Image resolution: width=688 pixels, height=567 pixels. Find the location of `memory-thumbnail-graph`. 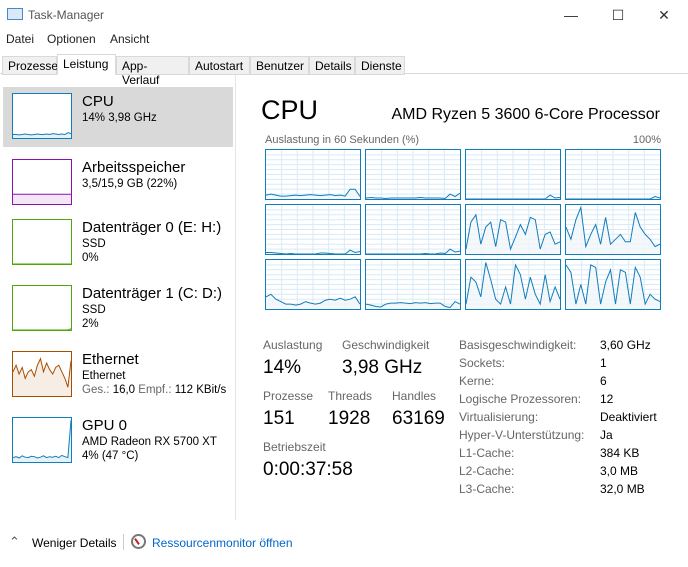

memory-thumbnail-graph is located at coordinates (42, 182).